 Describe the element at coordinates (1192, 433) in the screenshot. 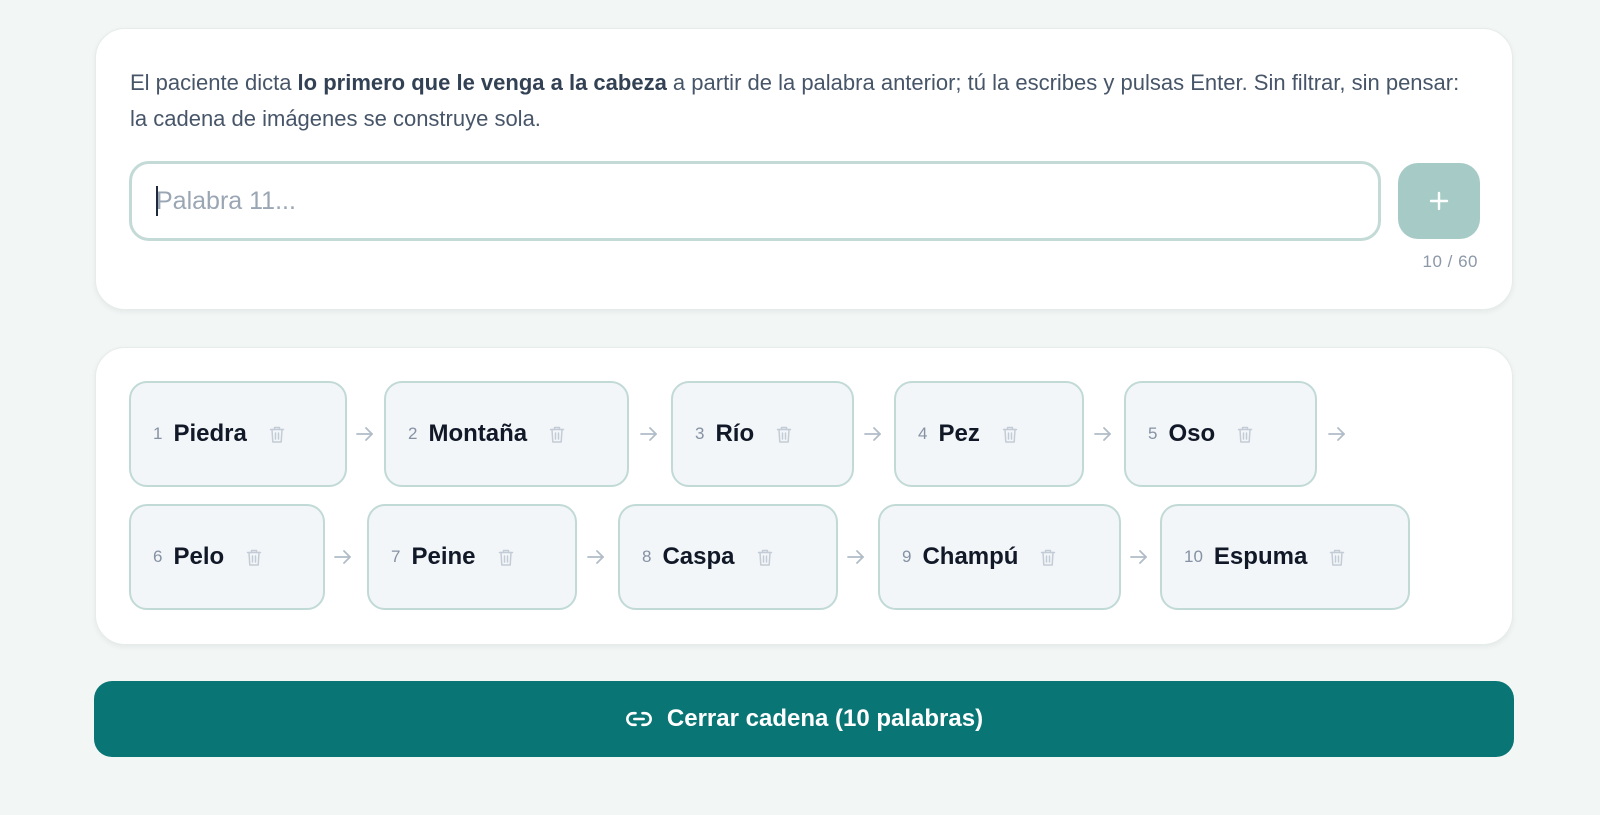

I see `word-label: Oso` at that location.